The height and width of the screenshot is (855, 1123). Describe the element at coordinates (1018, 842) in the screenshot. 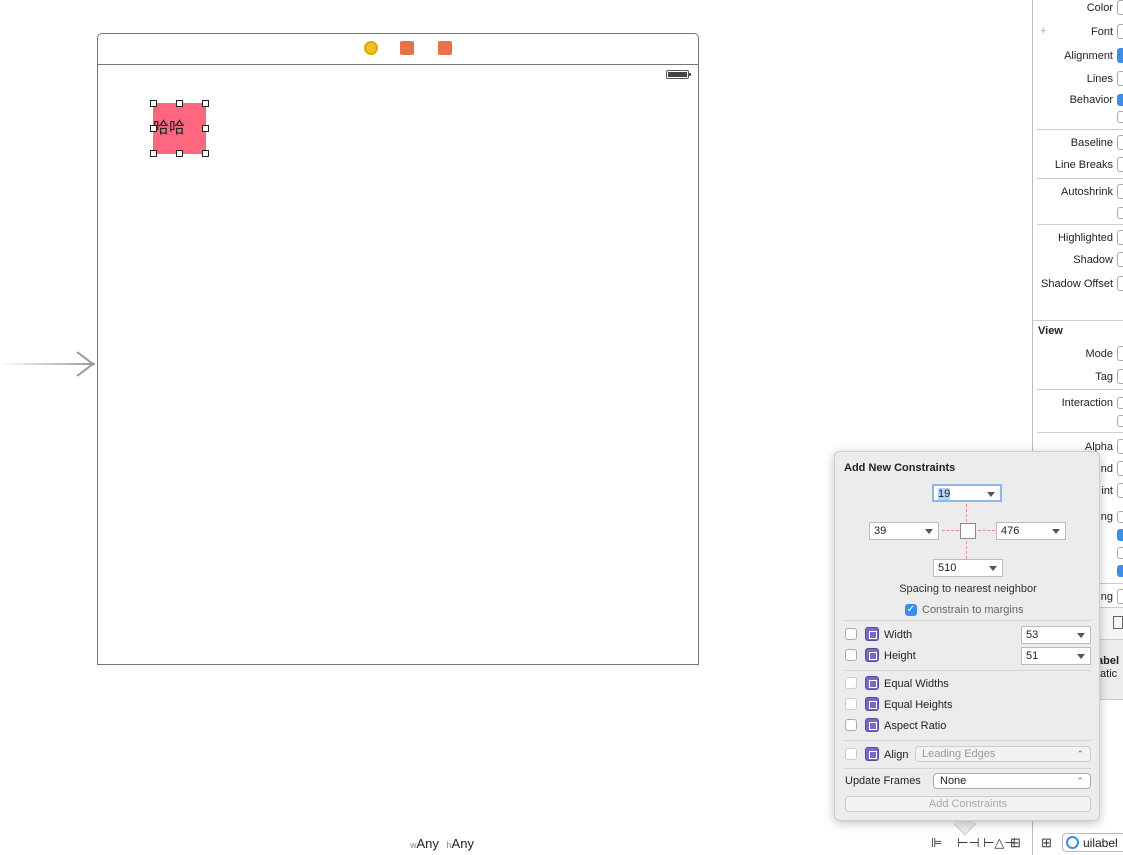

I see `resizing-icon: ⊟` at that location.